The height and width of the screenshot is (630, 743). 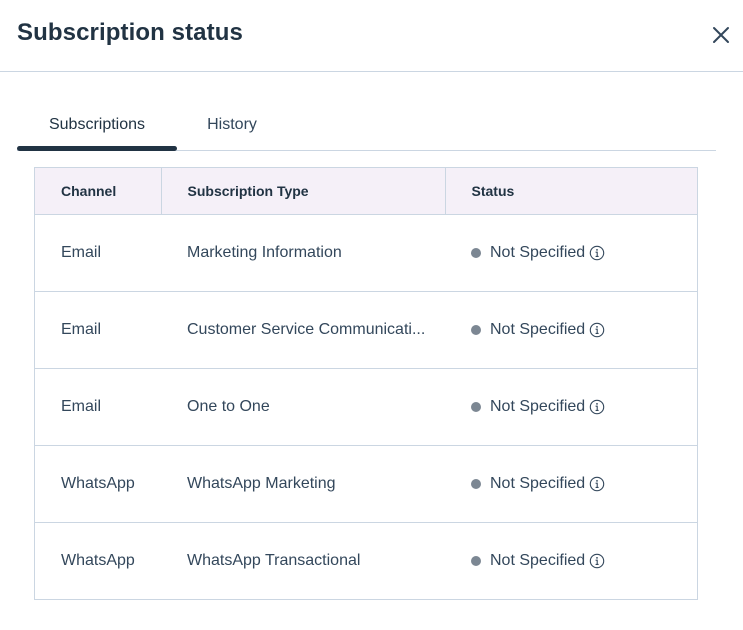 I want to click on panel-title: Subscription status, so click(x=130, y=32).